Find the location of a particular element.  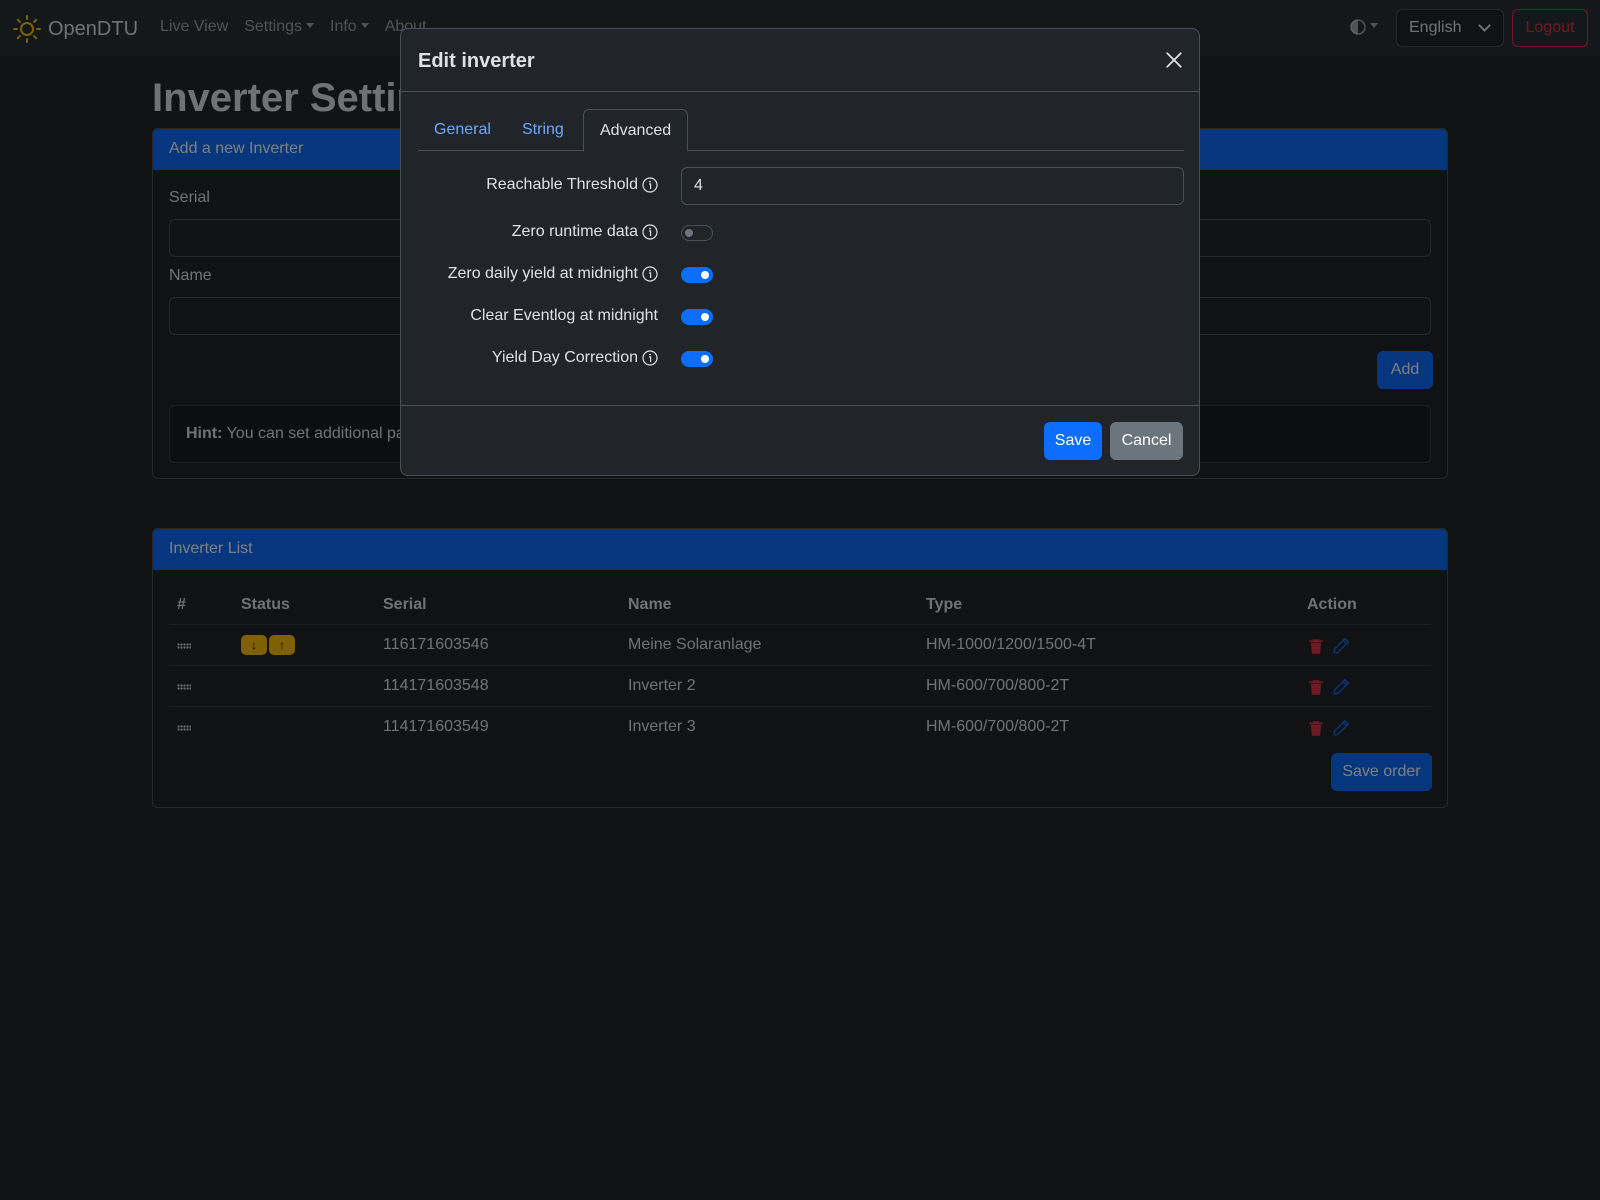

save-button: Save is located at coordinates (1073, 441).